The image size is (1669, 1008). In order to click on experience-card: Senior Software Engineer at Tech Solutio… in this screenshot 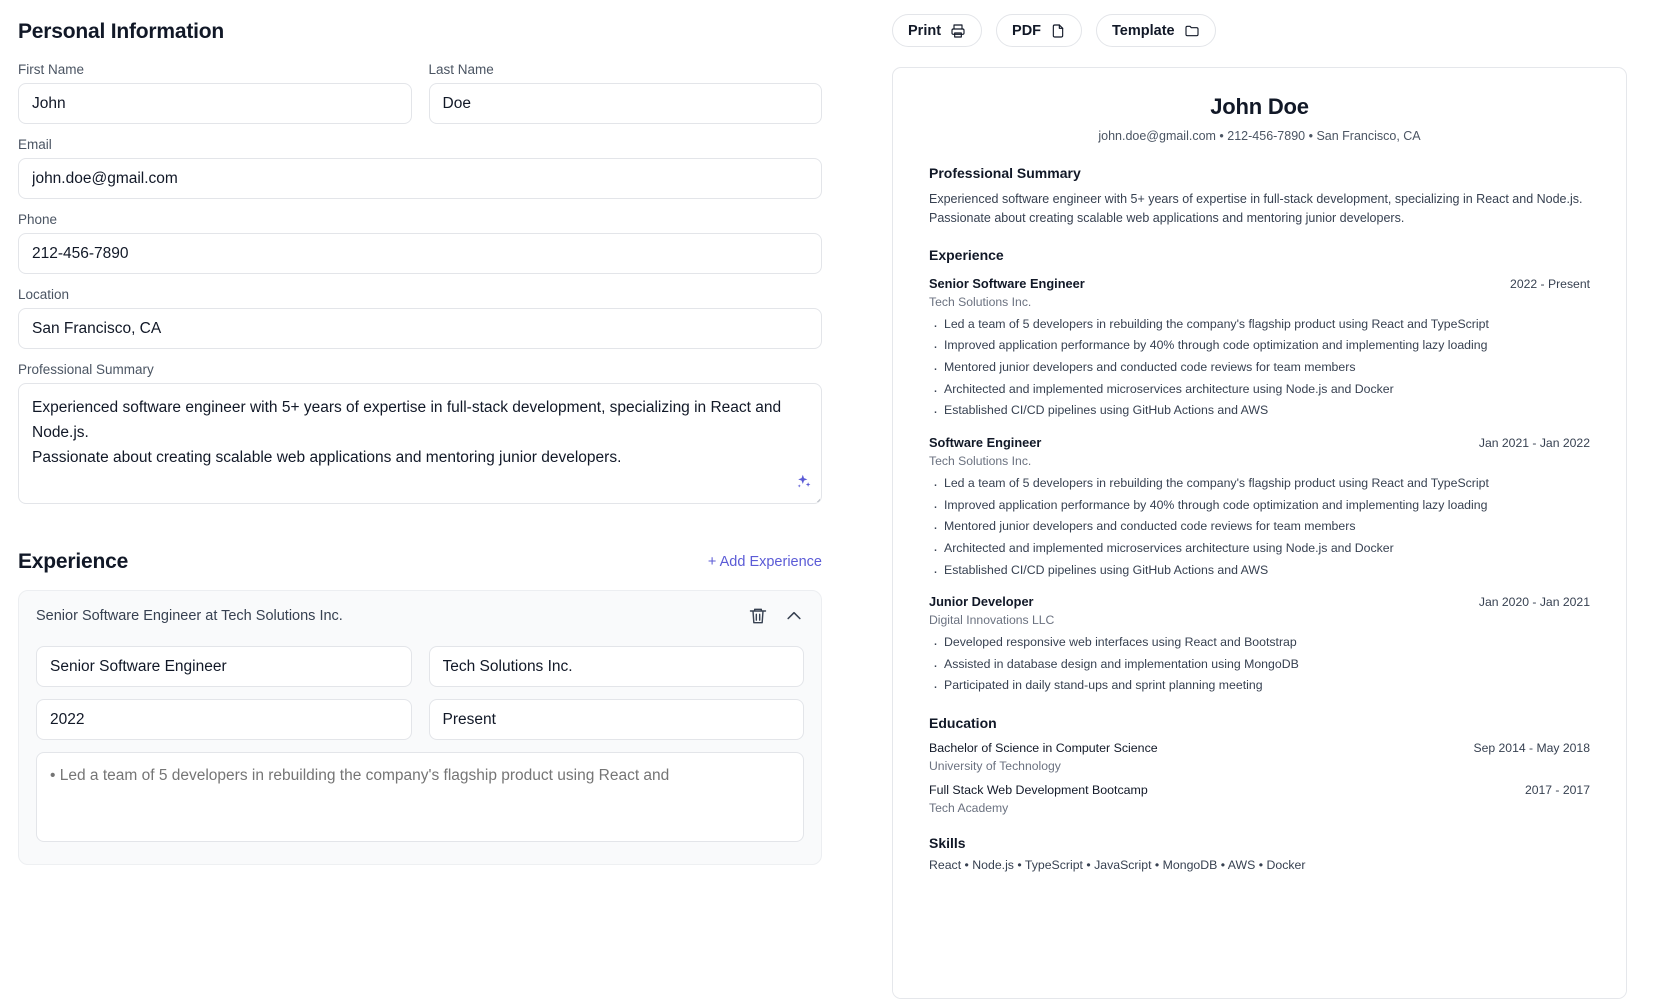, I will do `click(420, 727)`.